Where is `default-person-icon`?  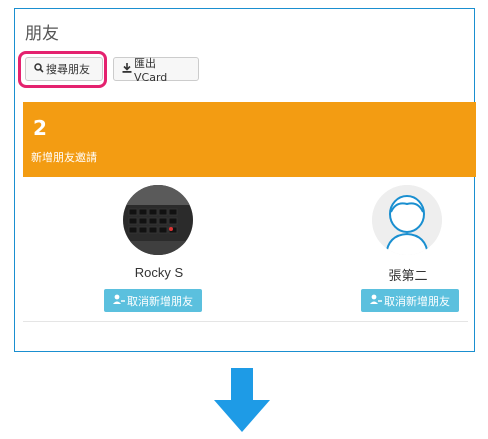
default-person-icon is located at coordinates (407, 220).